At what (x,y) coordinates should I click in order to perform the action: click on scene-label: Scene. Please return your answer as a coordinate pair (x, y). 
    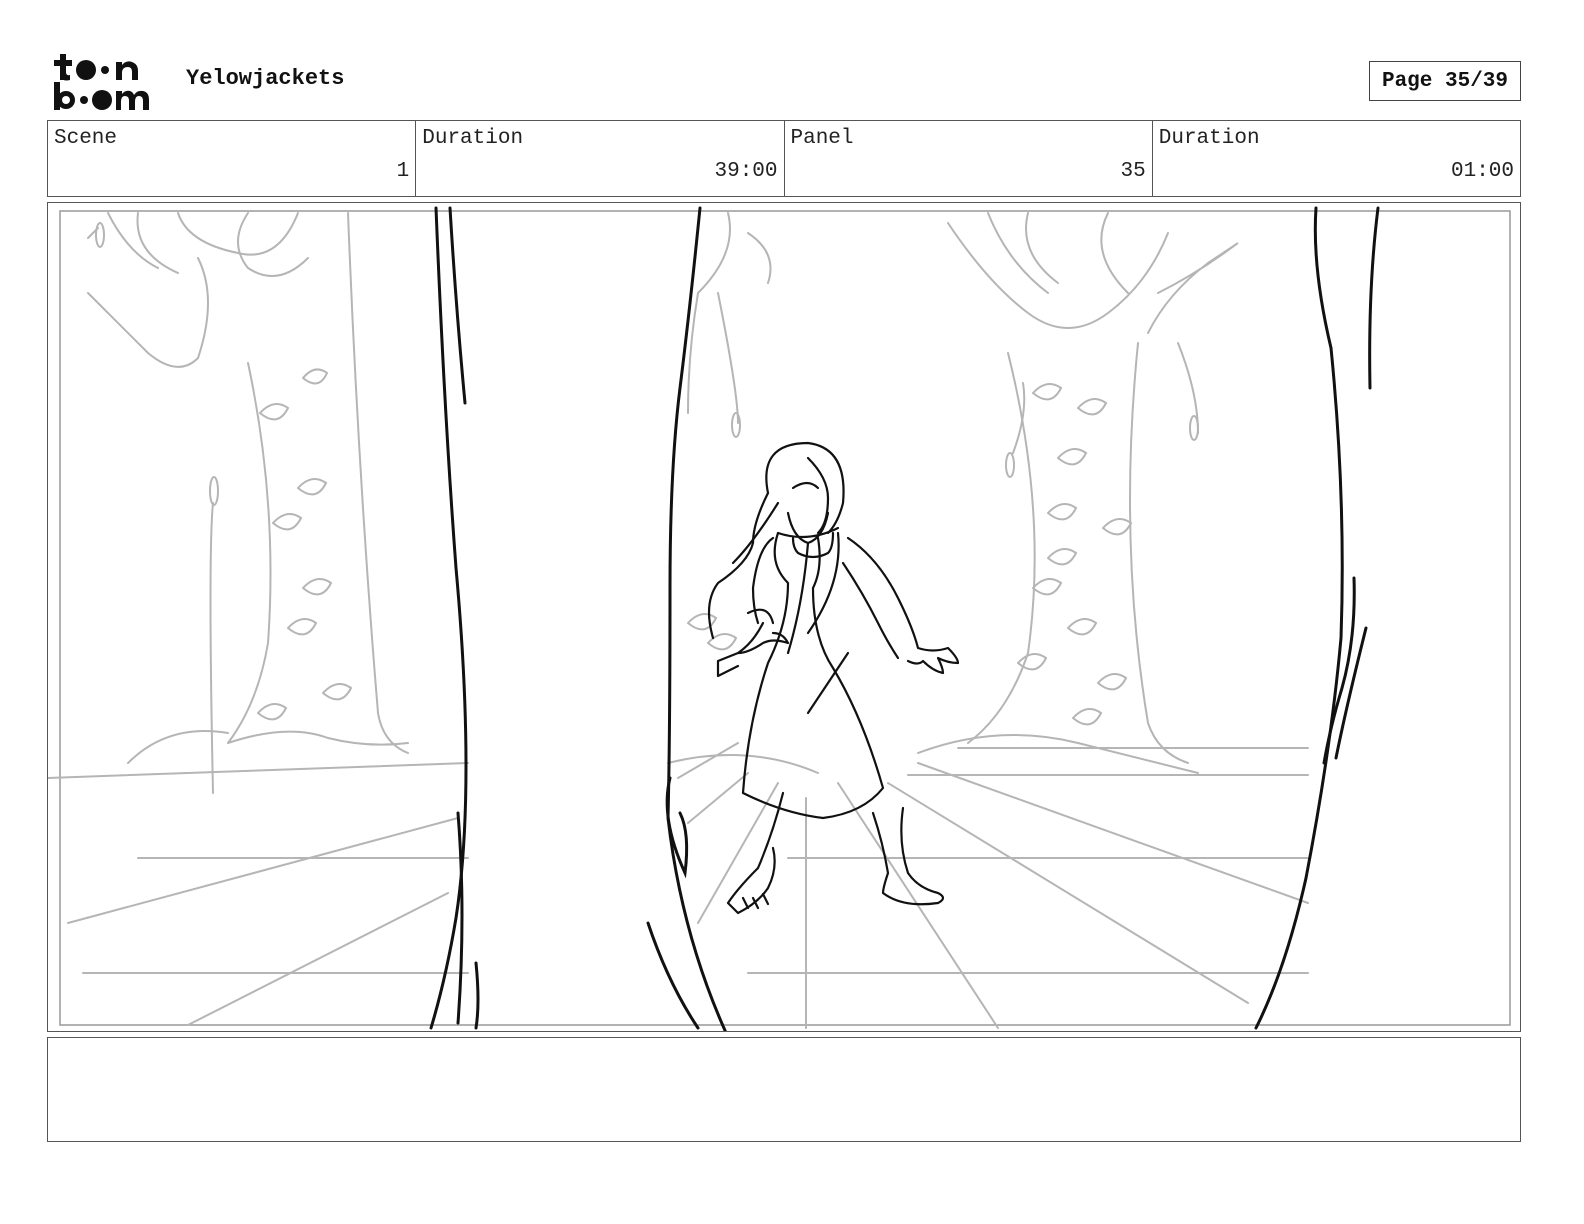
    Looking at the image, I should click on (86, 138).